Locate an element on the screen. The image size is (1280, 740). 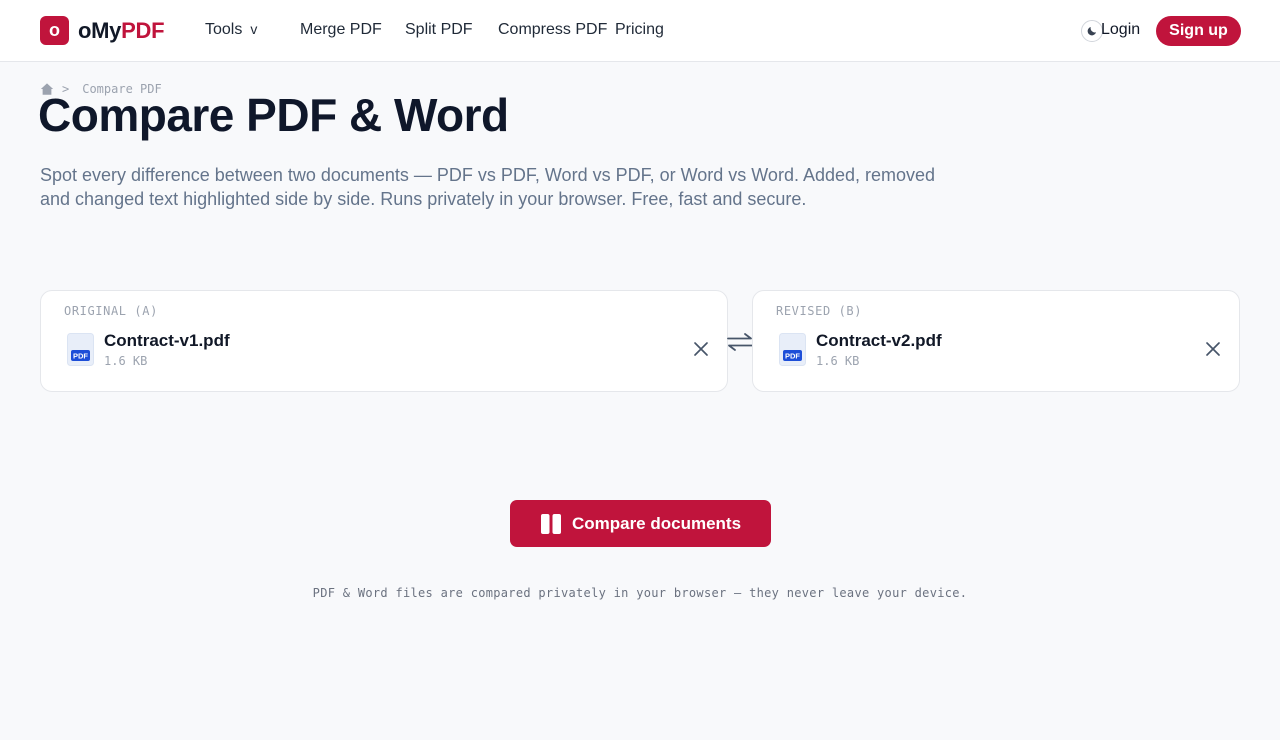
moon-icon is located at coordinates (1091, 31).